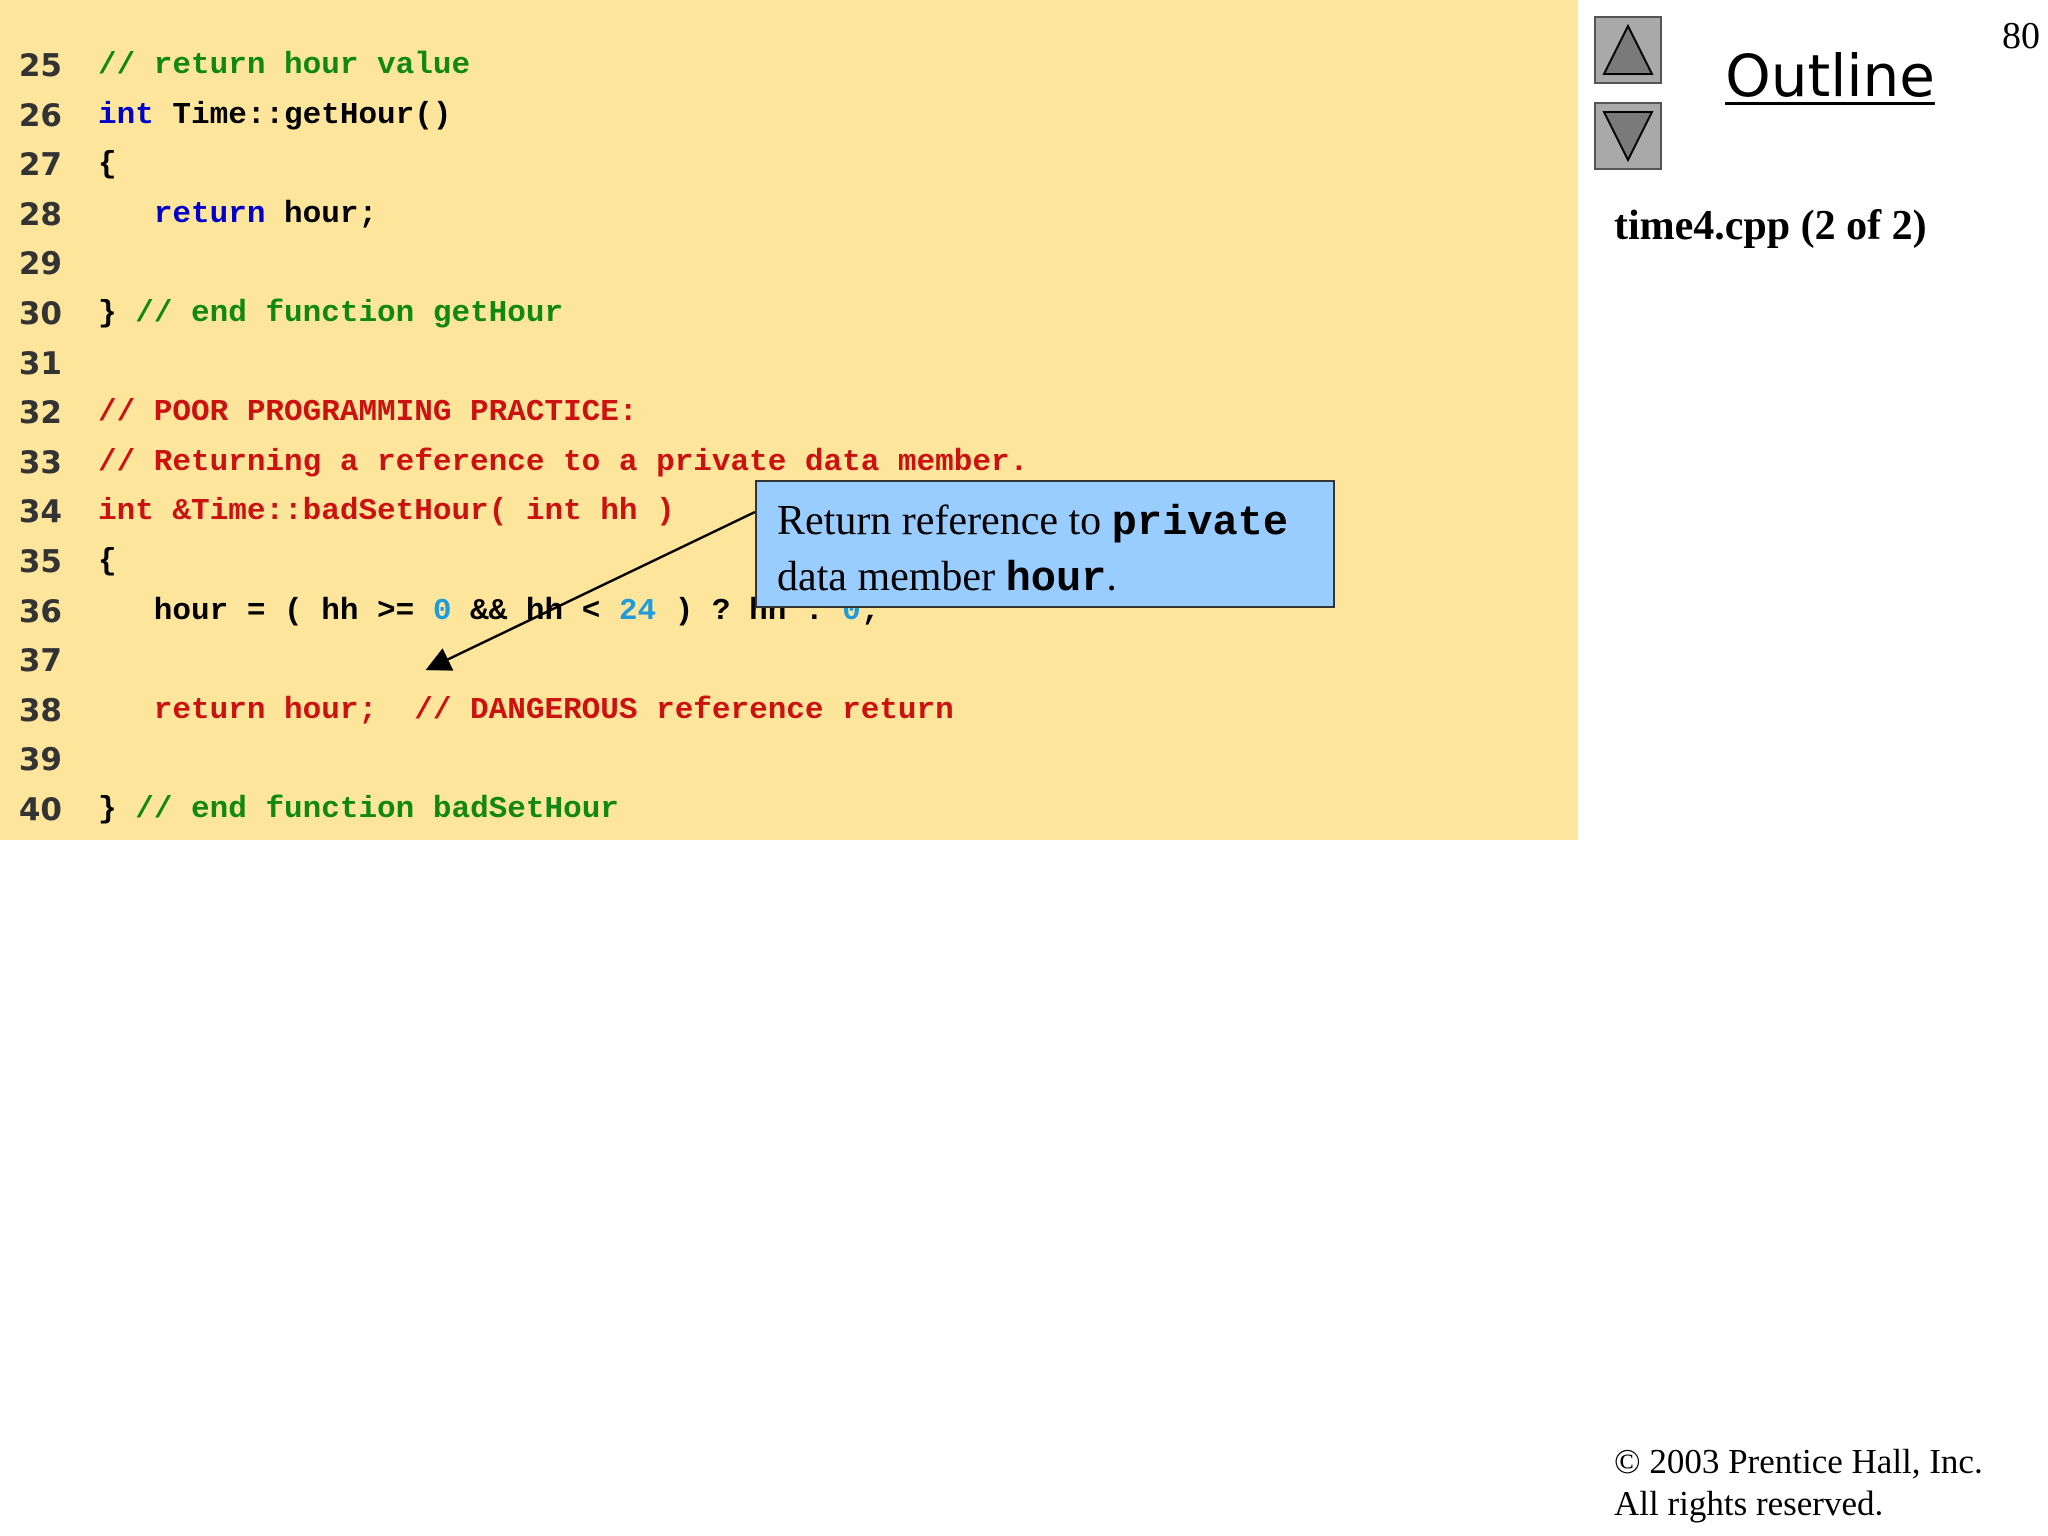  I want to click on code-text: int &Time::badSetHour( int hh ), so click(386, 512).